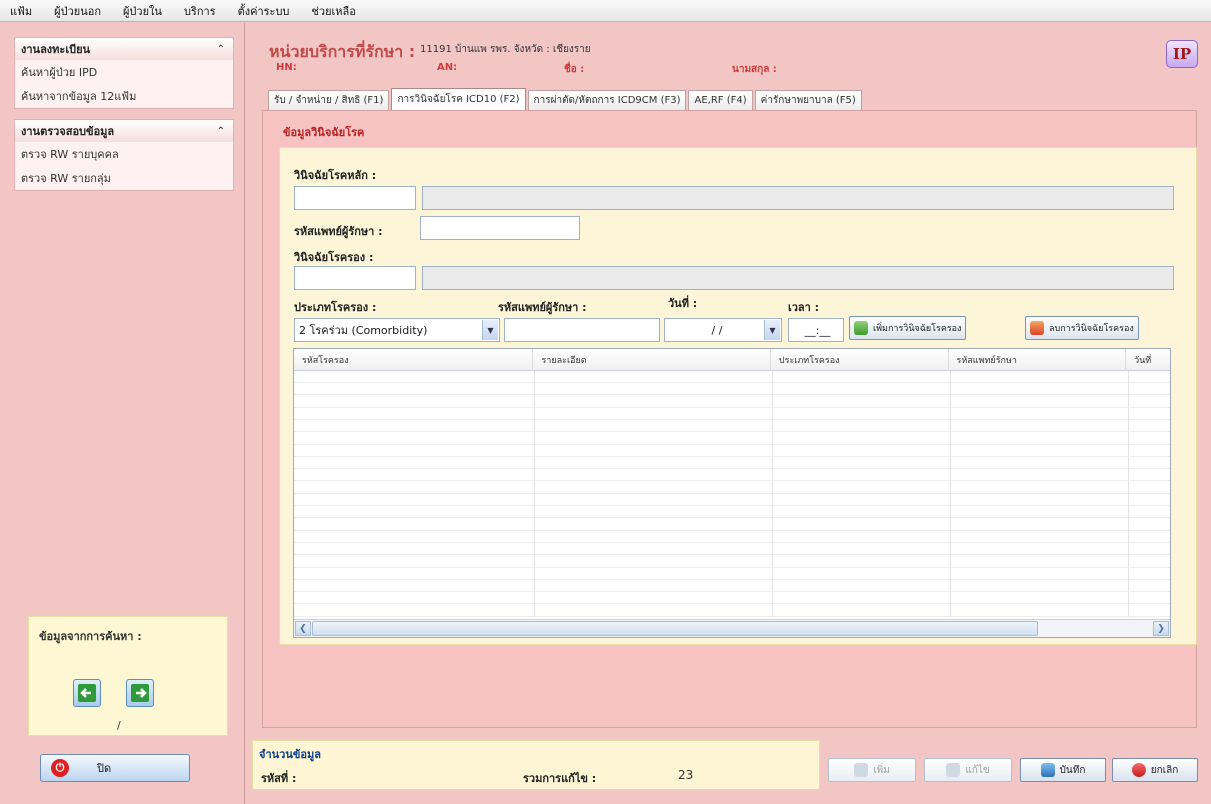 Image resolution: width=1211 pixels, height=804 pixels. I want to click on secondary-dx-code-input, so click(355, 278).